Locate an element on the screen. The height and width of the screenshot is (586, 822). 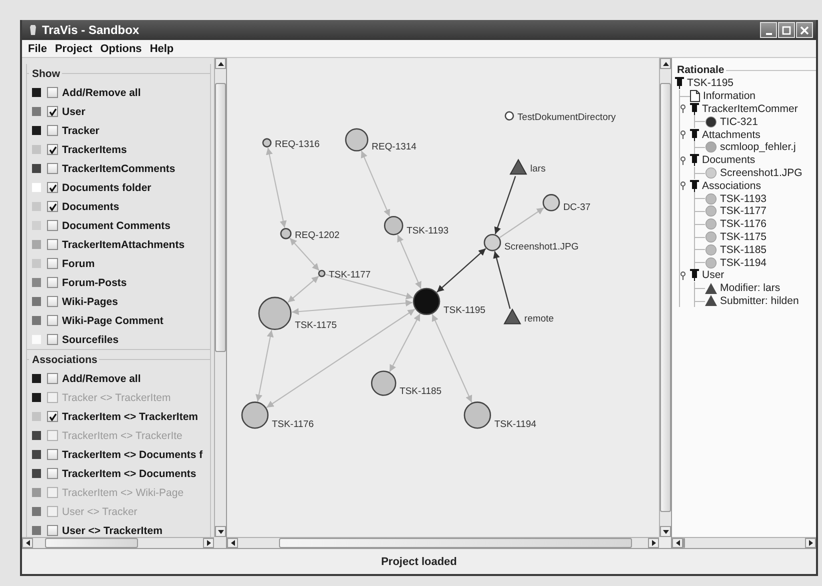
checkbox-label: TrackerItem <> TrackerIte is located at coordinates (122, 436).